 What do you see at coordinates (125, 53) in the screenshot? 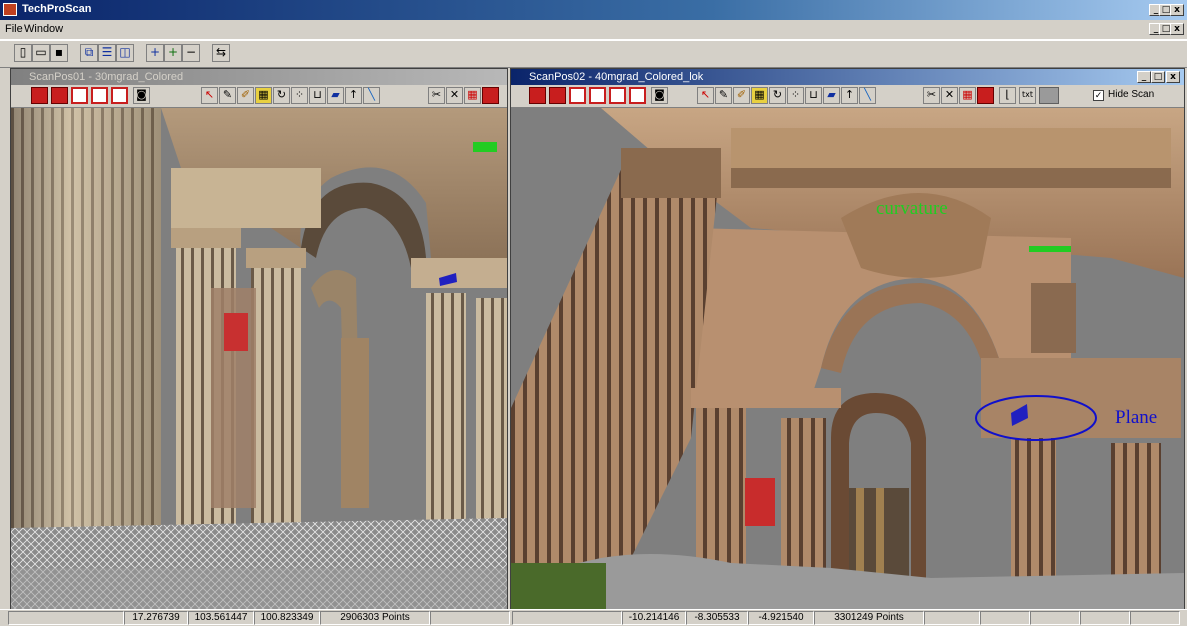
I see `tile-vertical-icon: ◫` at bounding box center [125, 53].